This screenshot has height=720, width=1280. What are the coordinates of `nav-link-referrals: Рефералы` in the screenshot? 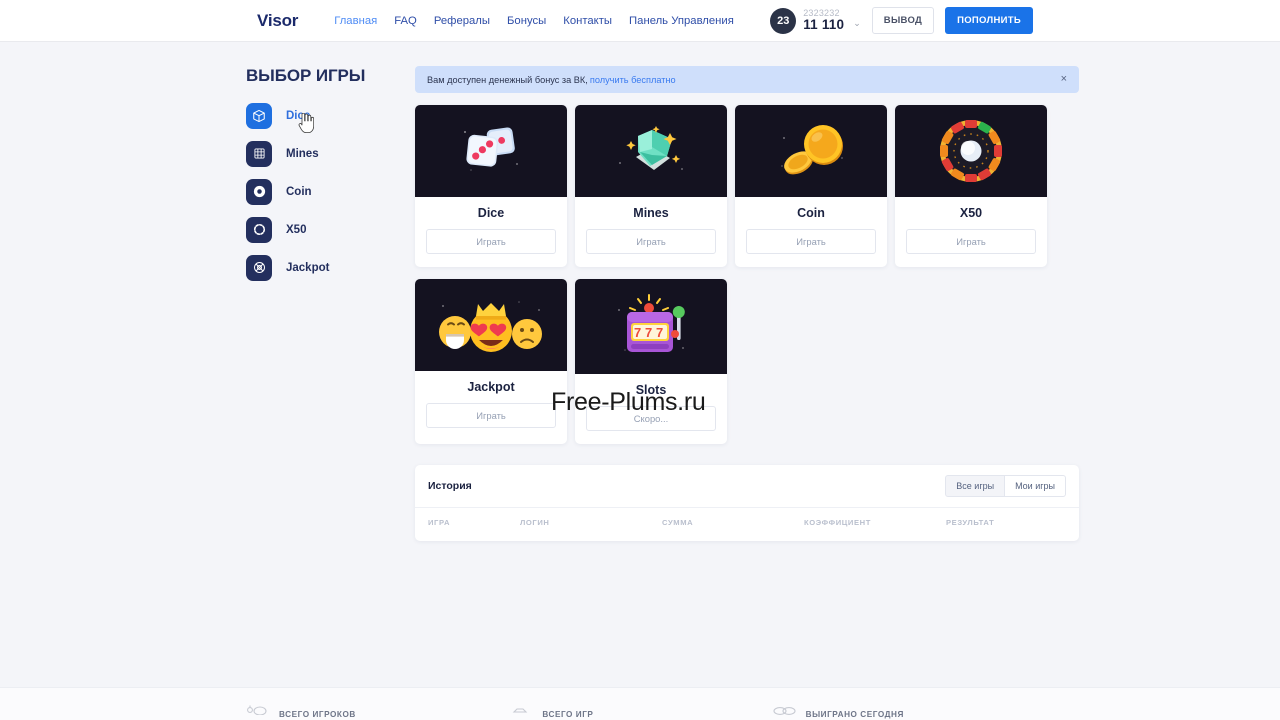 It's located at (462, 21).